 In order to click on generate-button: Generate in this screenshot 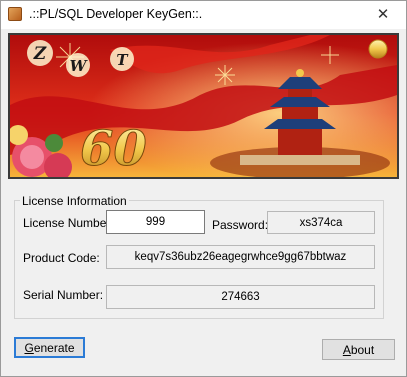, I will do `click(49, 347)`.